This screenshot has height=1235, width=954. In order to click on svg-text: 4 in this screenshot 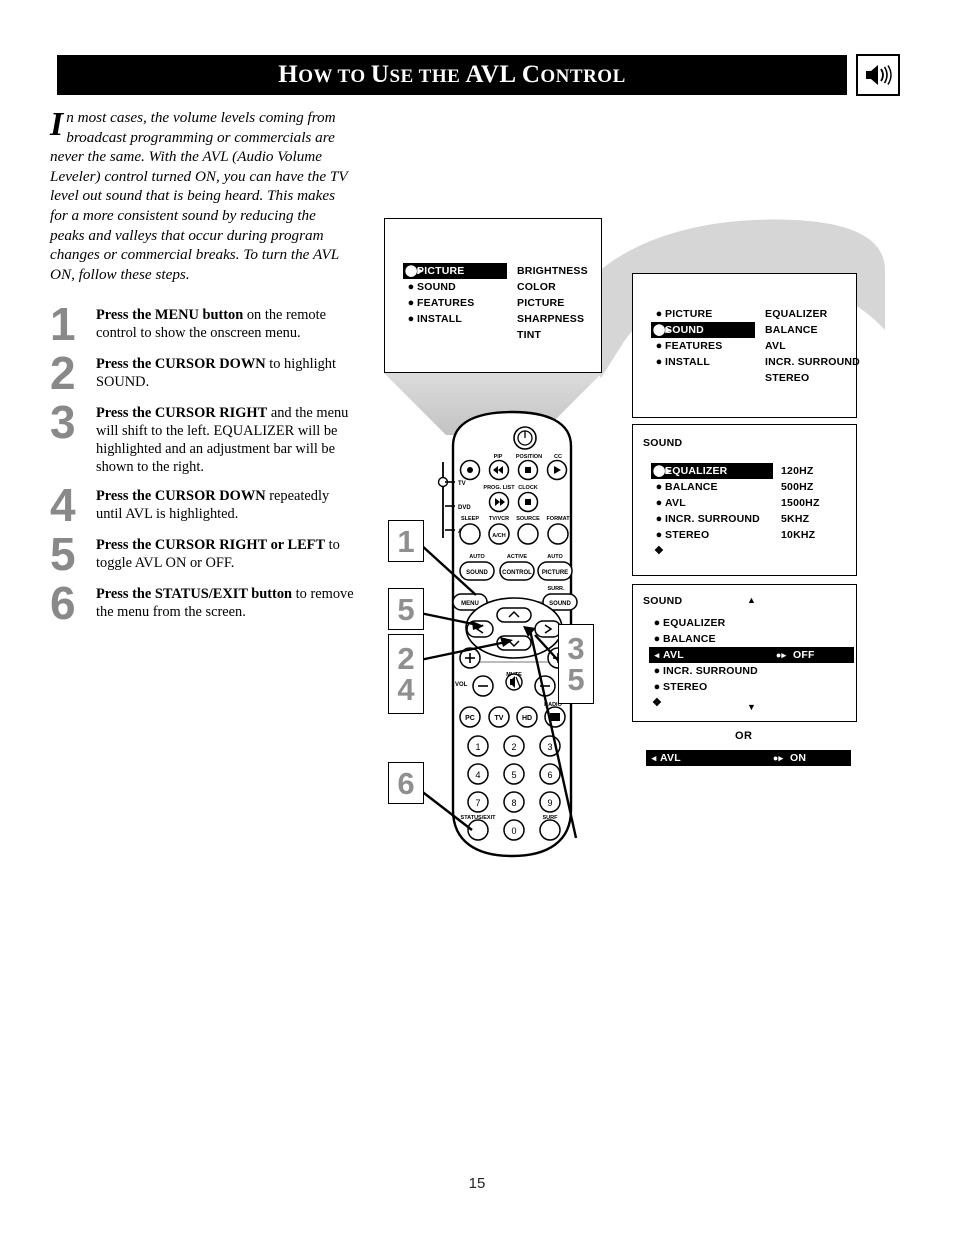, I will do `click(477, 775)`.